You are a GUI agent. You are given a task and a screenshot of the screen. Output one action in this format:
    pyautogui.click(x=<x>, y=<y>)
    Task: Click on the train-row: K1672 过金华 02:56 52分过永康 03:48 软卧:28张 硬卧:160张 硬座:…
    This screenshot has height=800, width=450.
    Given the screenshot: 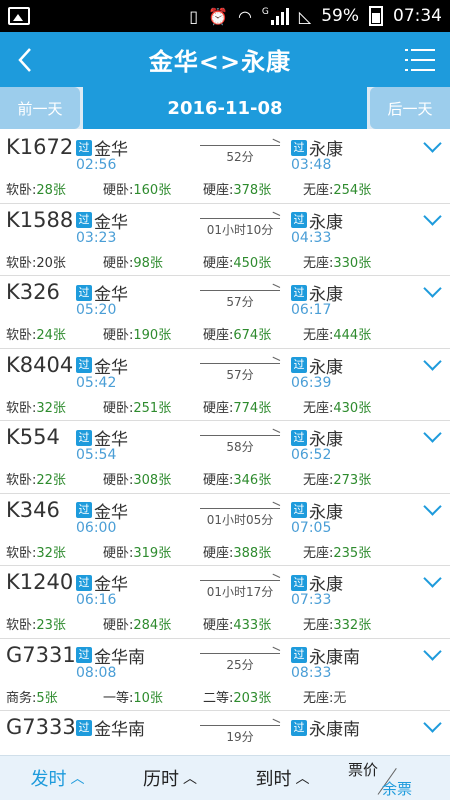 What is the action you would take?
    pyautogui.click(x=225, y=167)
    